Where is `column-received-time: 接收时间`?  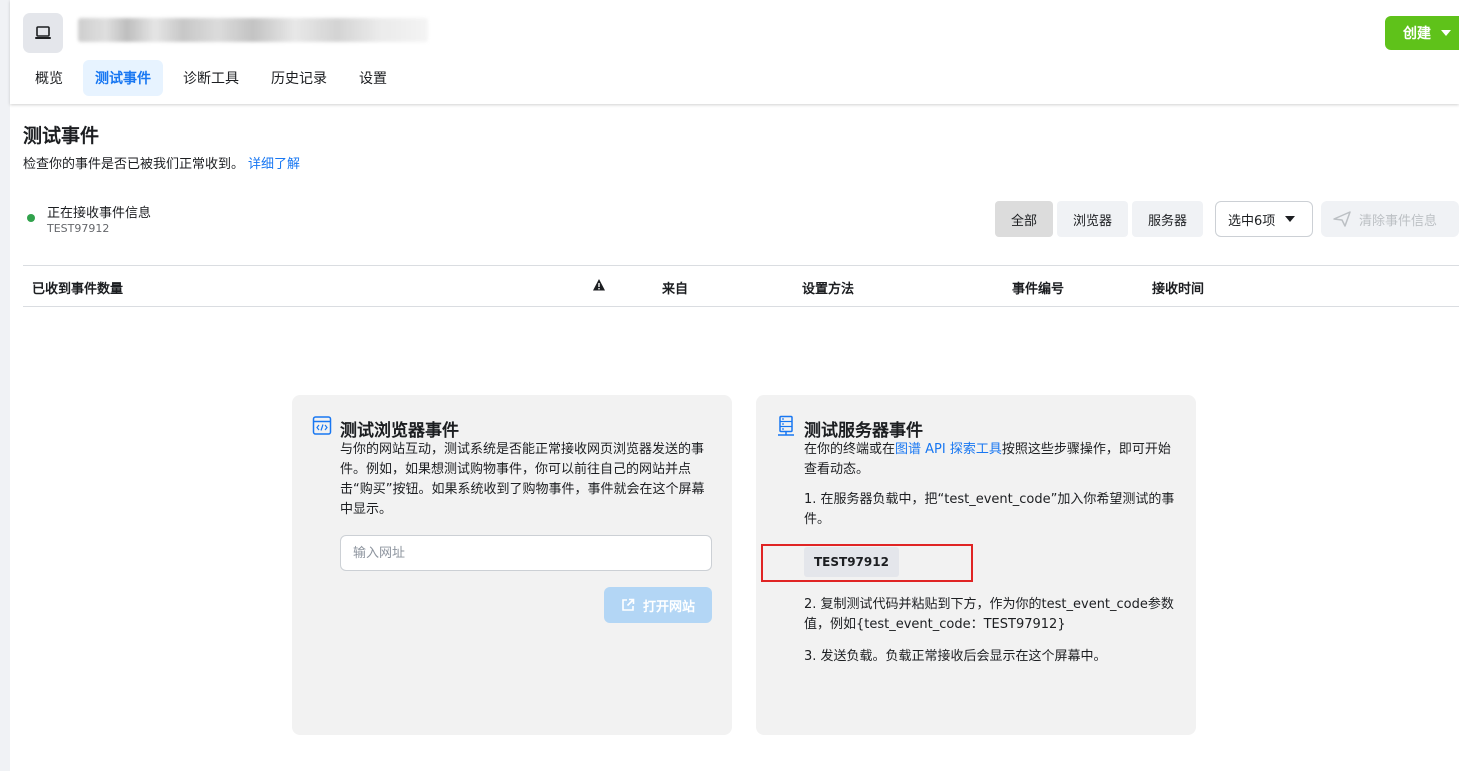
column-received-time: 接收时间 is located at coordinates (1178, 287).